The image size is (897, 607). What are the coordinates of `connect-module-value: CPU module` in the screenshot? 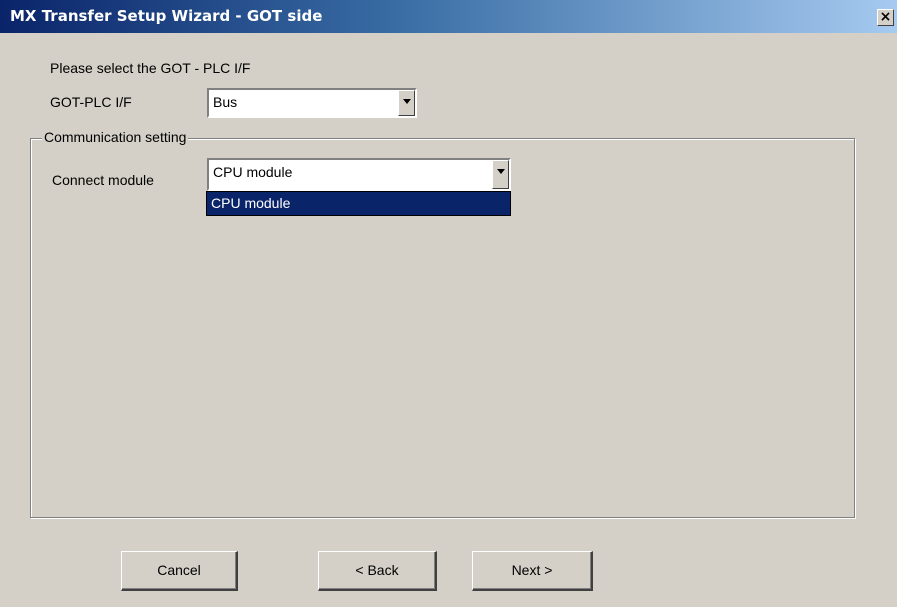 It's located at (253, 172).